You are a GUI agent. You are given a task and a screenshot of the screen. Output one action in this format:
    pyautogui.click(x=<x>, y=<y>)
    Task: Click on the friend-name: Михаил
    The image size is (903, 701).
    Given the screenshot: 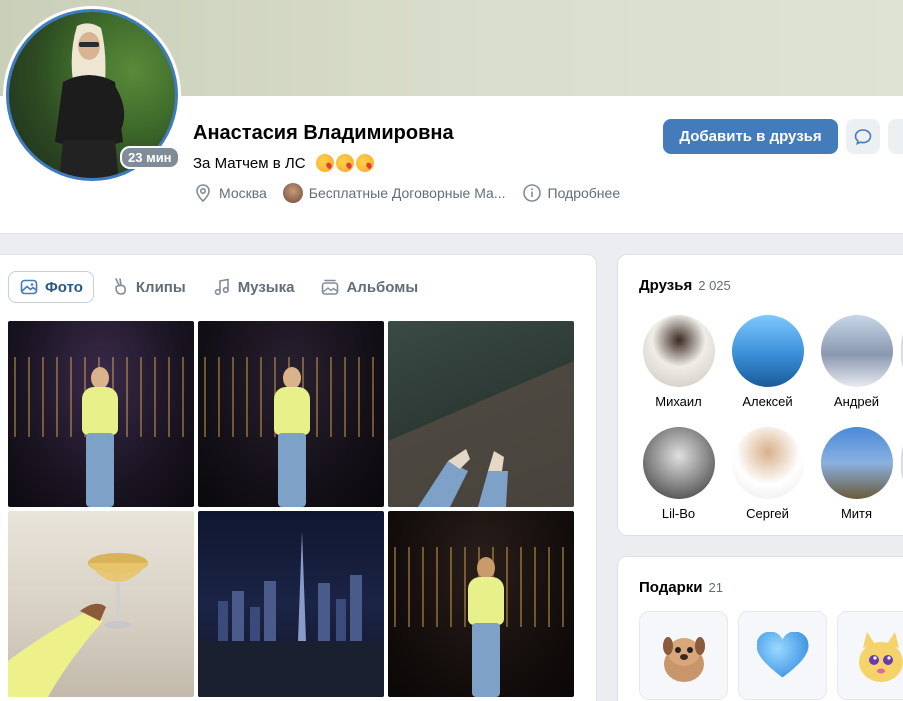 What is the action you would take?
    pyautogui.click(x=678, y=401)
    